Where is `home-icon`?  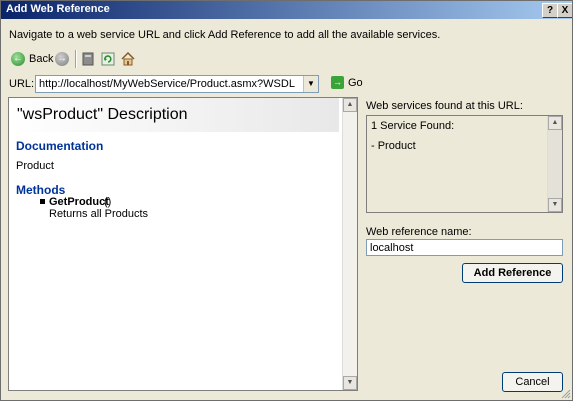 home-icon is located at coordinates (128, 59).